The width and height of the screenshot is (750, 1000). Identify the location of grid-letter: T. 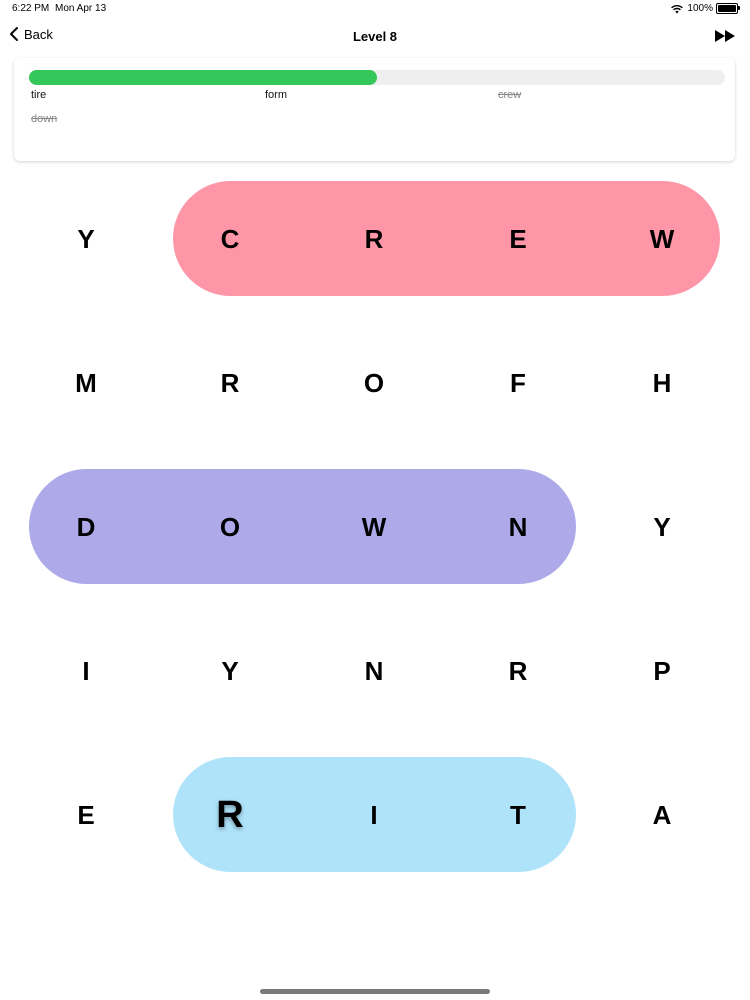
(518, 815).